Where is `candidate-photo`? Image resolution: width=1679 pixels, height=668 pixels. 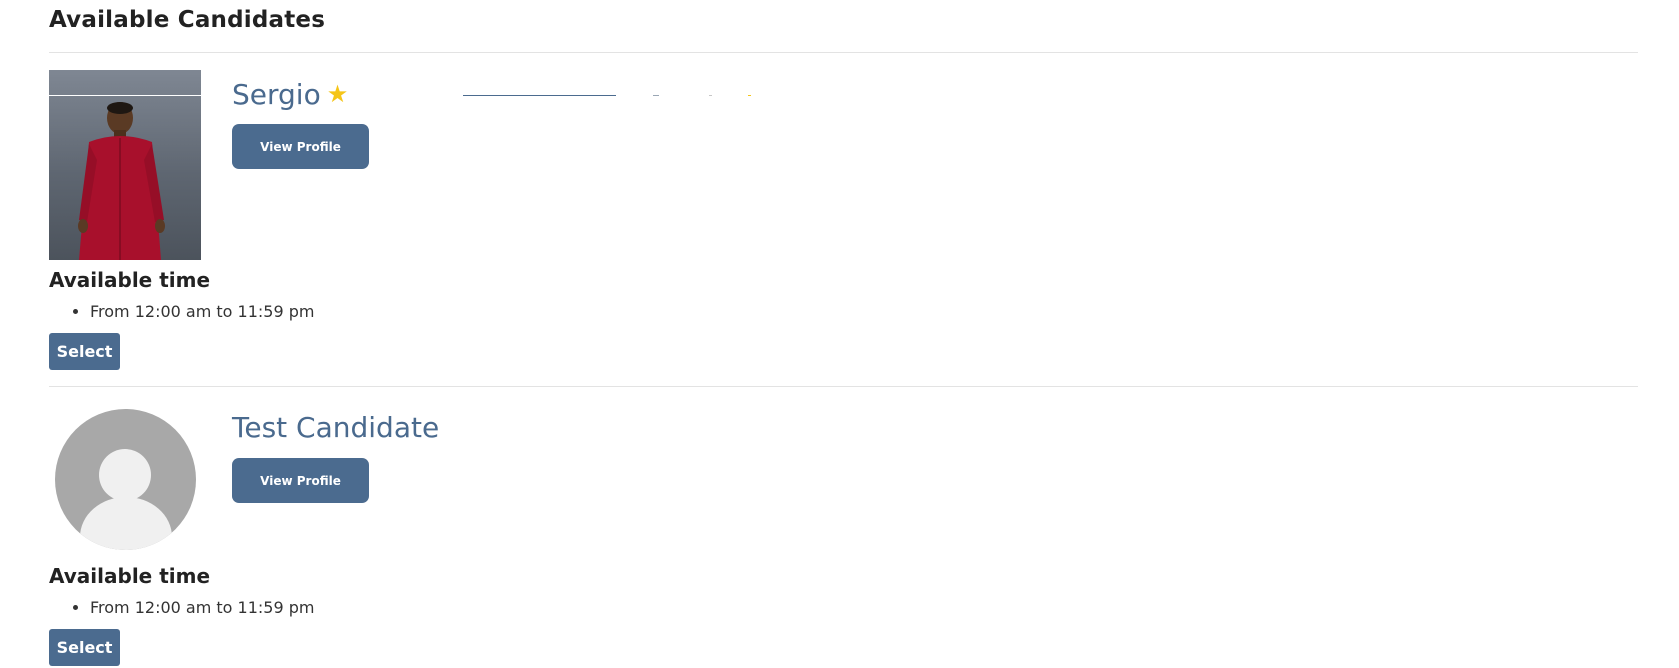 candidate-photo is located at coordinates (125, 165).